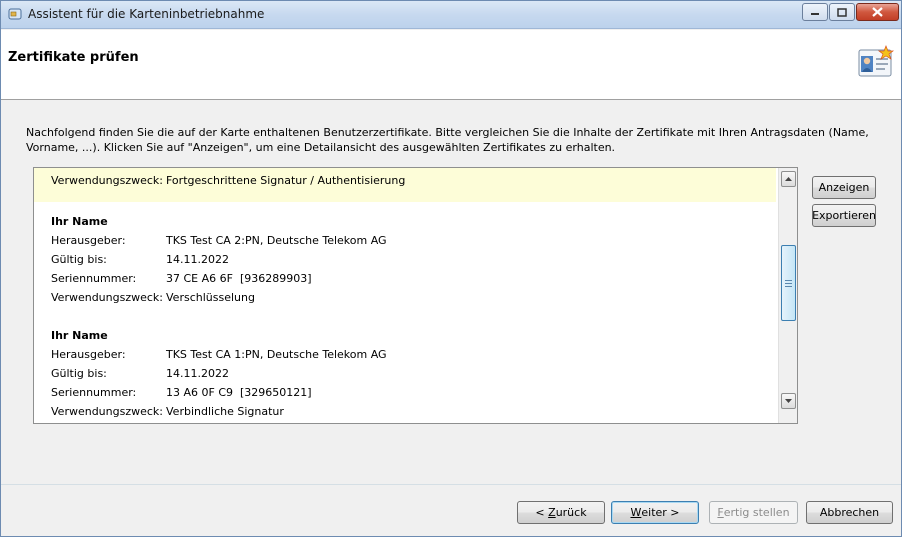  I want to click on back-button-prefix: <, so click(542, 512).